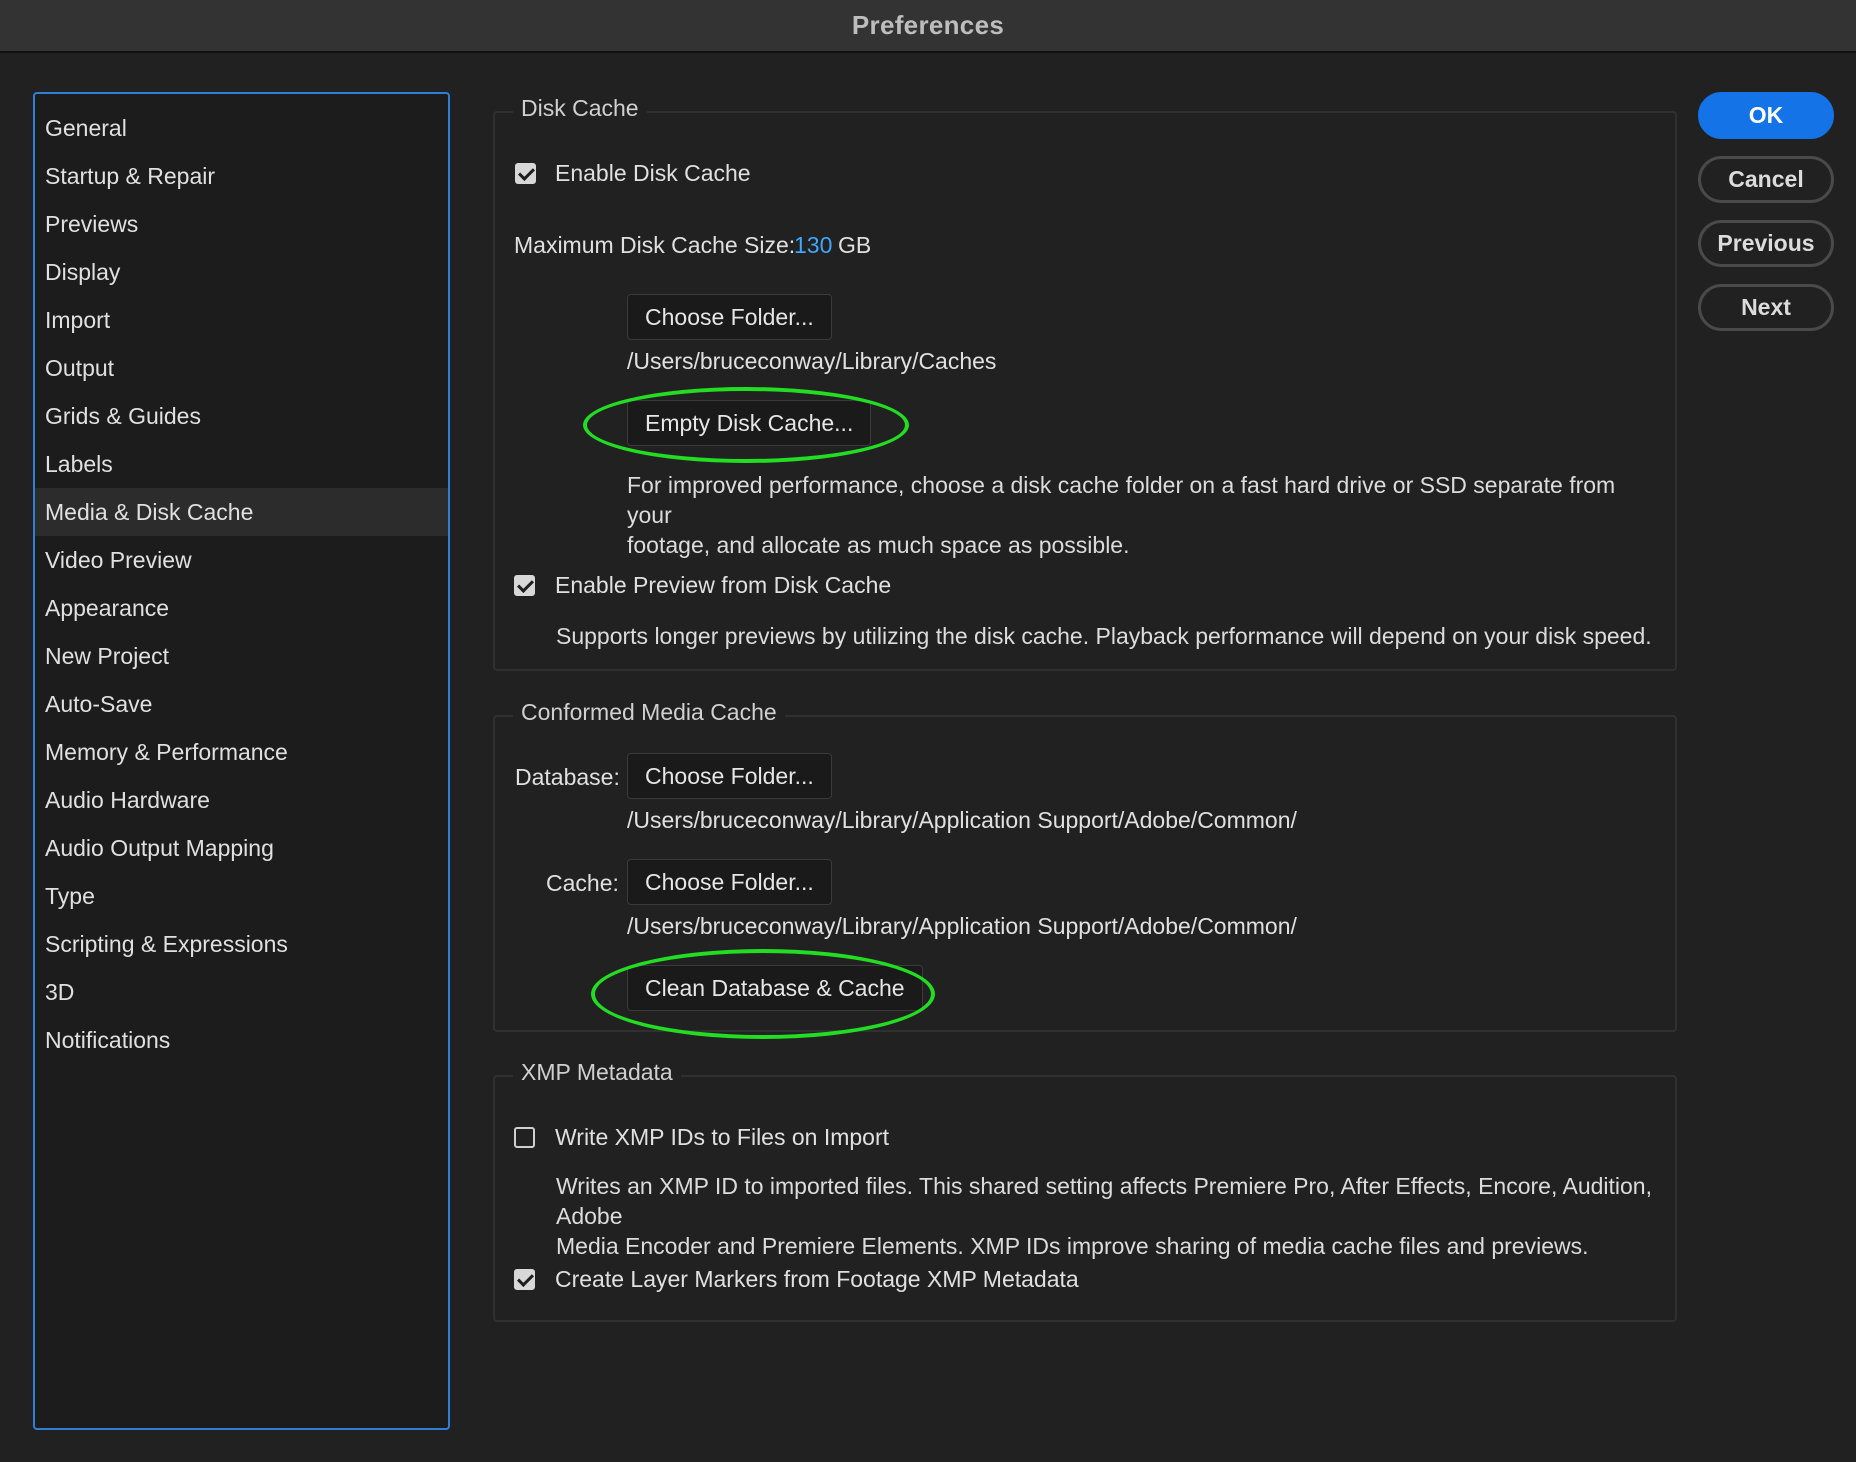  What do you see at coordinates (241, 560) in the screenshot?
I see `sidebar-item-video-preview: Video Preview` at bounding box center [241, 560].